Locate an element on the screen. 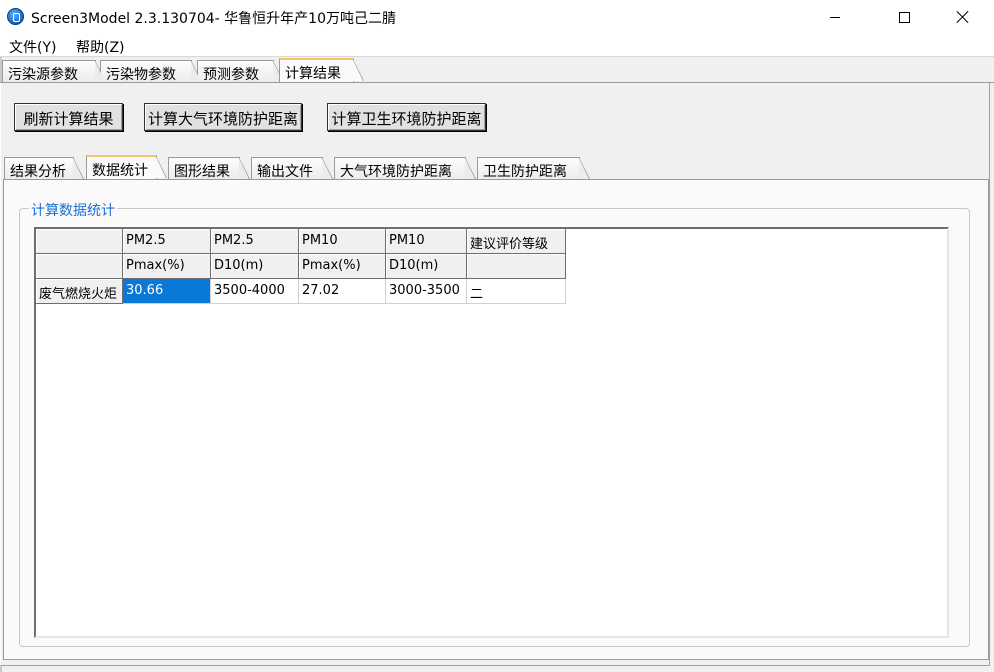  tab-calc-result: 计算结果 is located at coordinates (321, 70).